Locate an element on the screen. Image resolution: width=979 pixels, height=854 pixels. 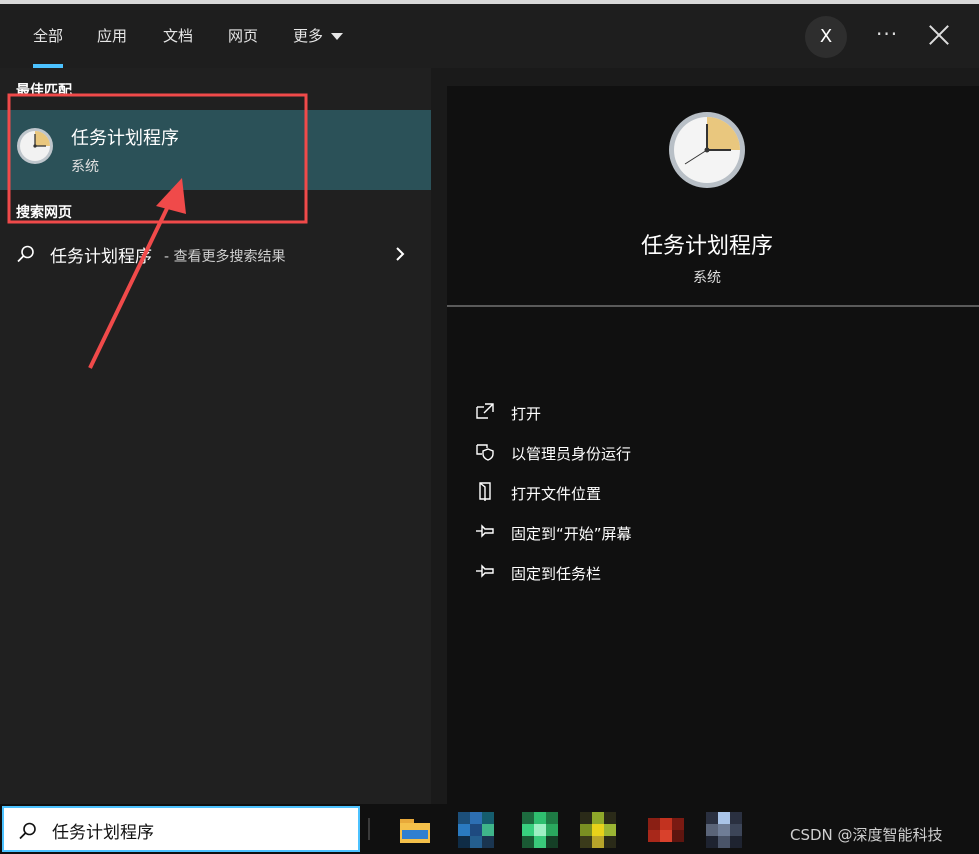
best-match-subtitle: 系统 is located at coordinates (85, 167).